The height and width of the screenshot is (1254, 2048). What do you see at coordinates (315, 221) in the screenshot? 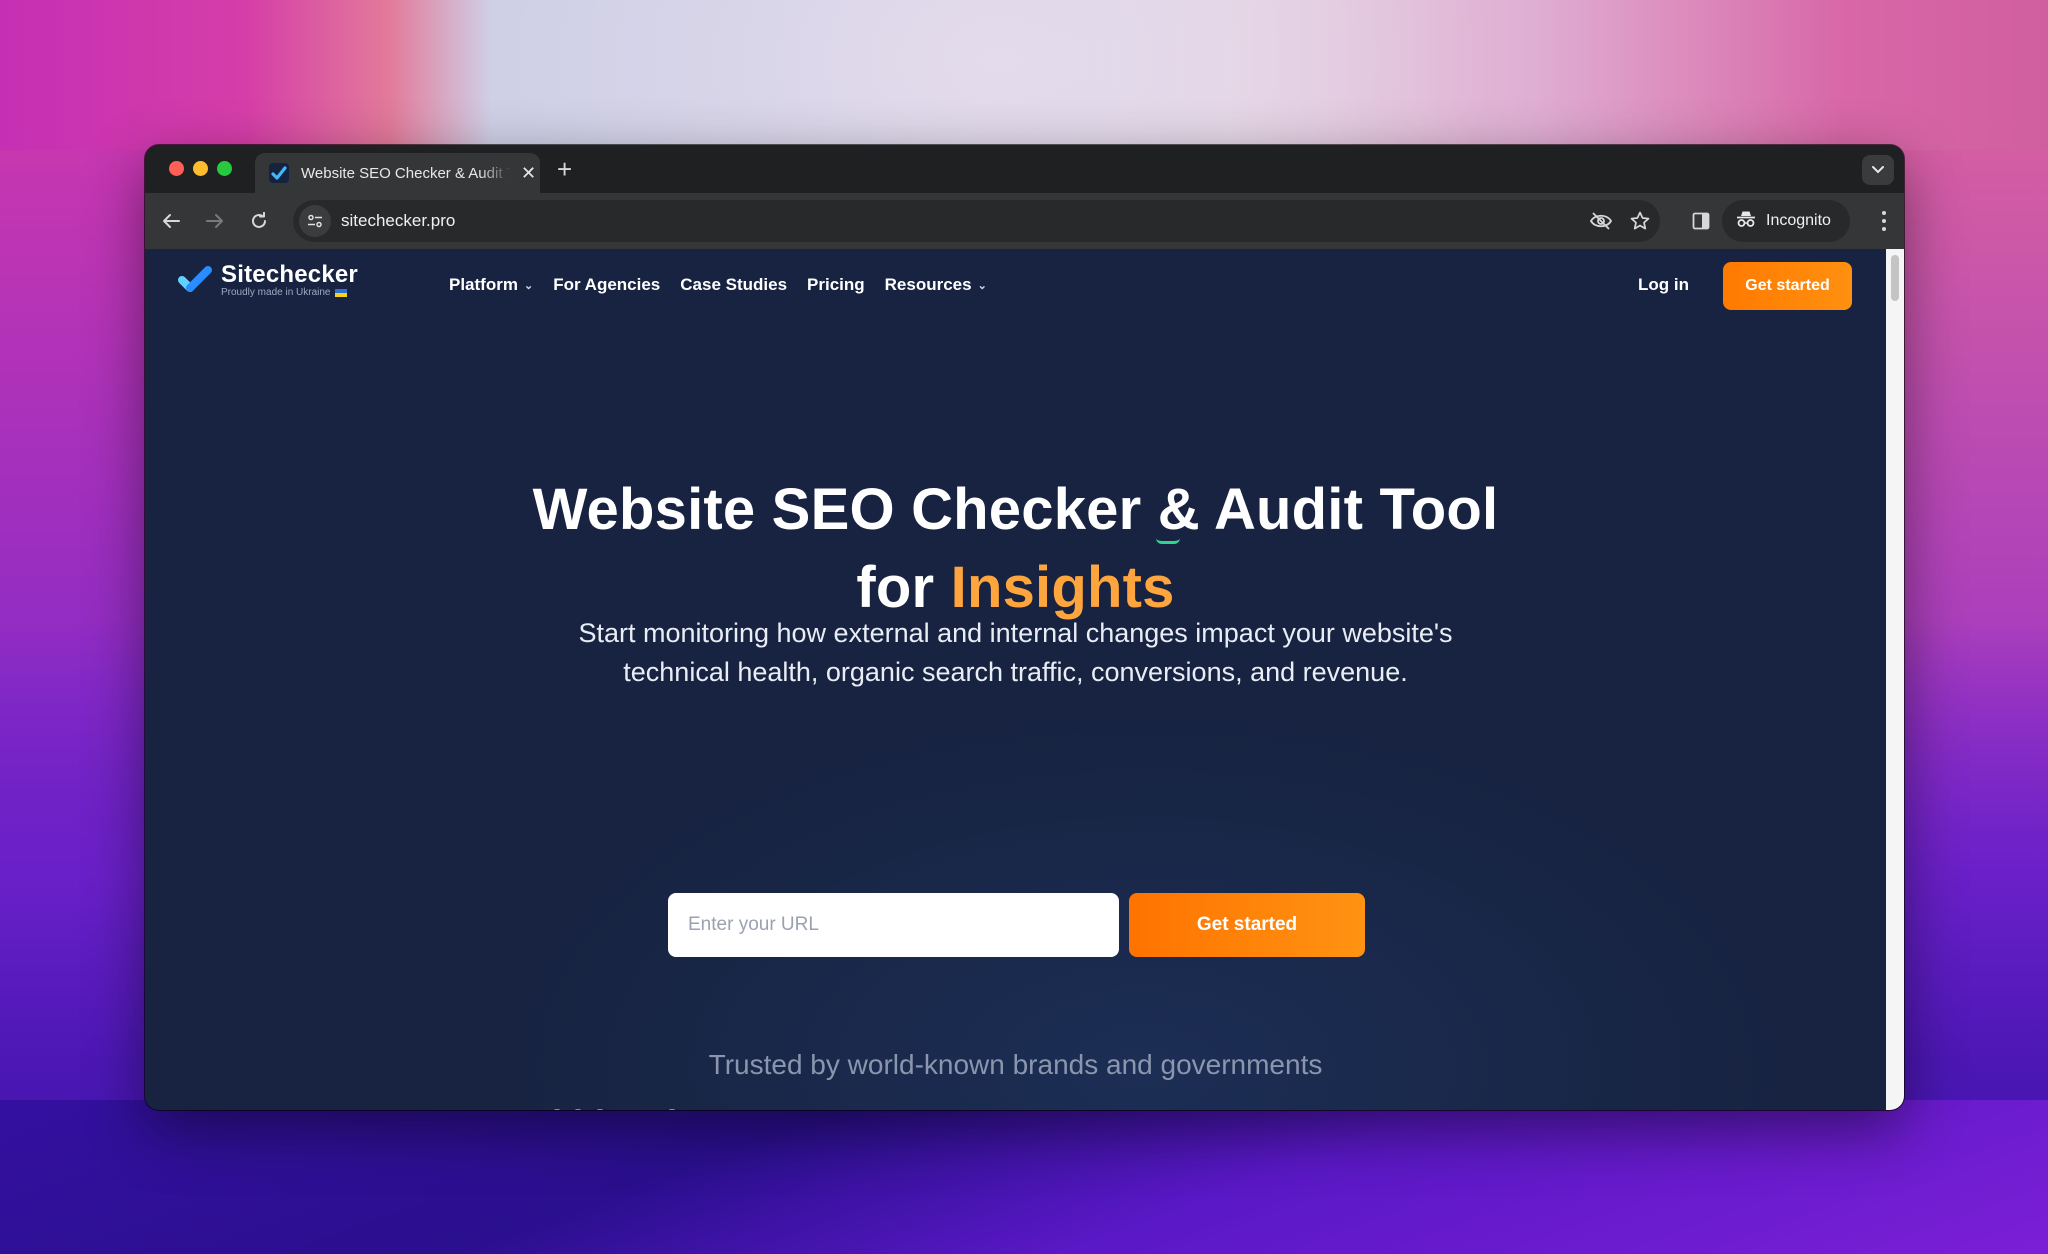
I see `site-info-icon` at bounding box center [315, 221].